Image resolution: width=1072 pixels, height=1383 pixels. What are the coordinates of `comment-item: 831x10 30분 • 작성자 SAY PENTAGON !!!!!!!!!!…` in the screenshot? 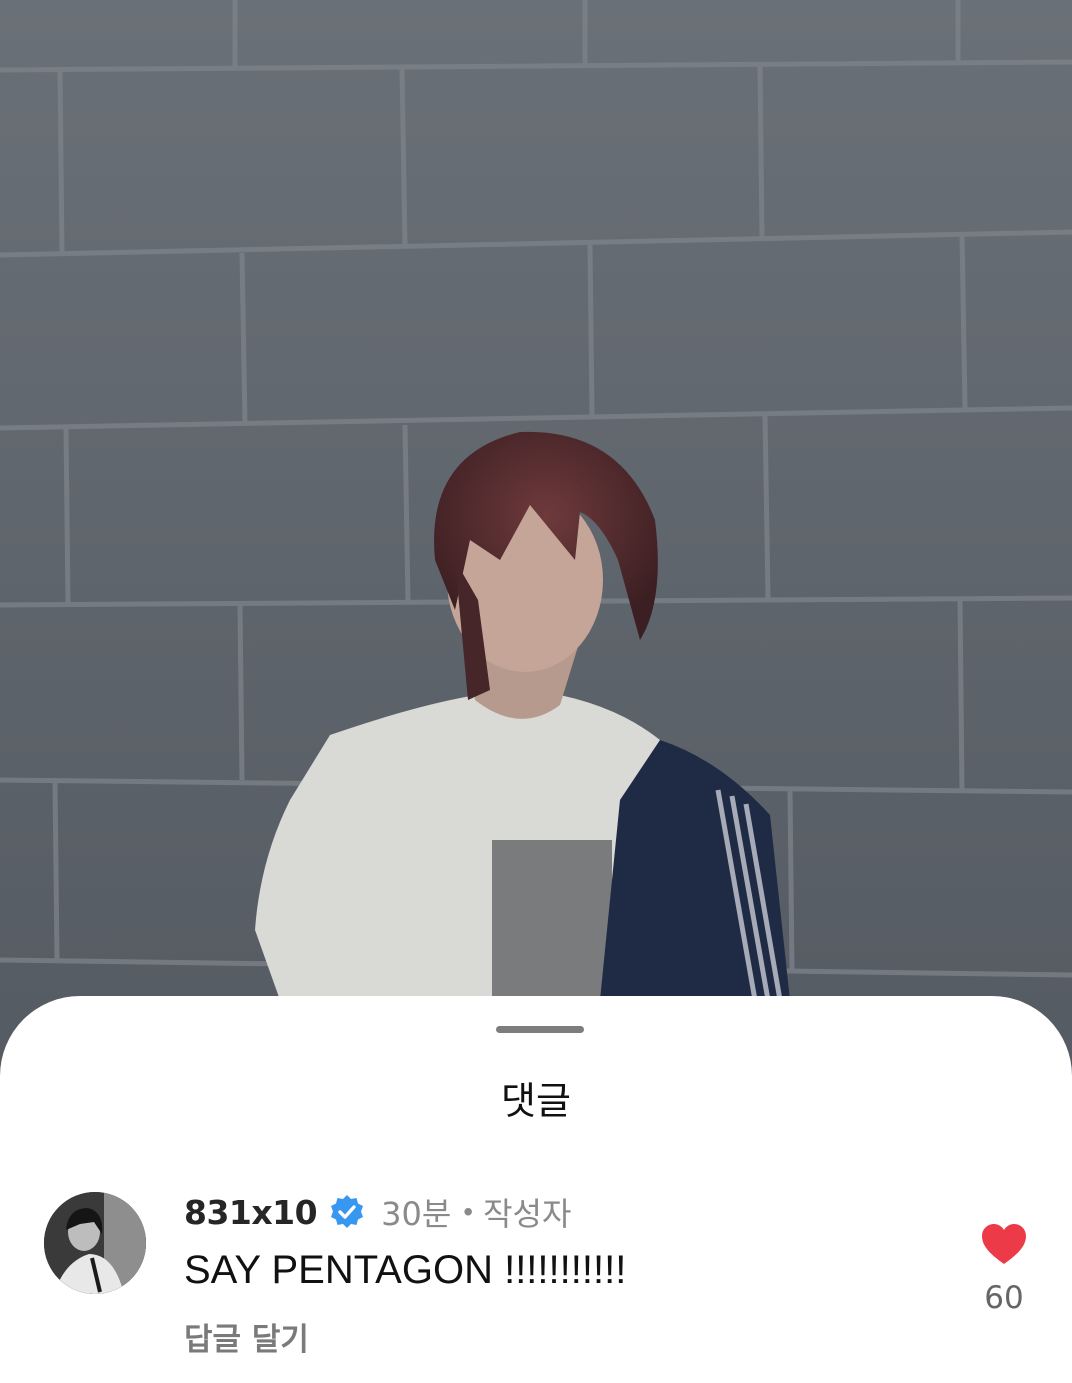 It's located at (544, 1277).